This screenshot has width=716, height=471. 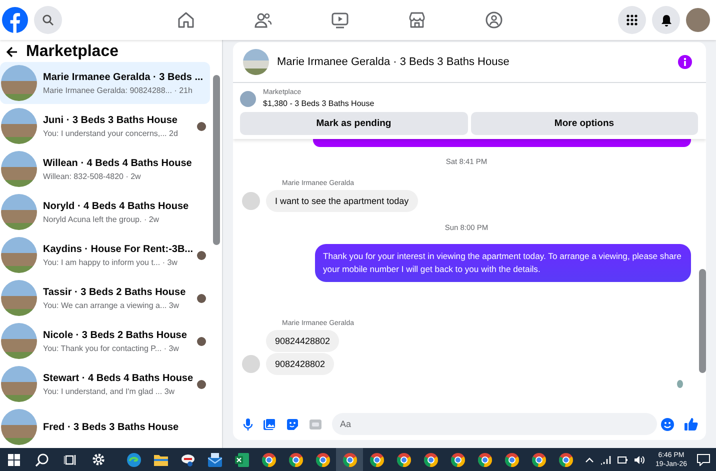 What do you see at coordinates (685, 62) in the screenshot?
I see `info-icon` at bounding box center [685, 62].